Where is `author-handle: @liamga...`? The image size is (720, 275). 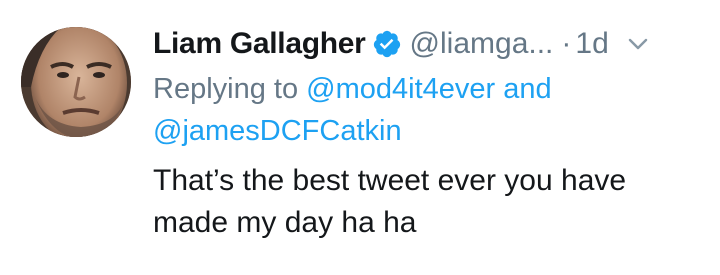 author-handle: @liamga... is located at coordinates (482, 44).